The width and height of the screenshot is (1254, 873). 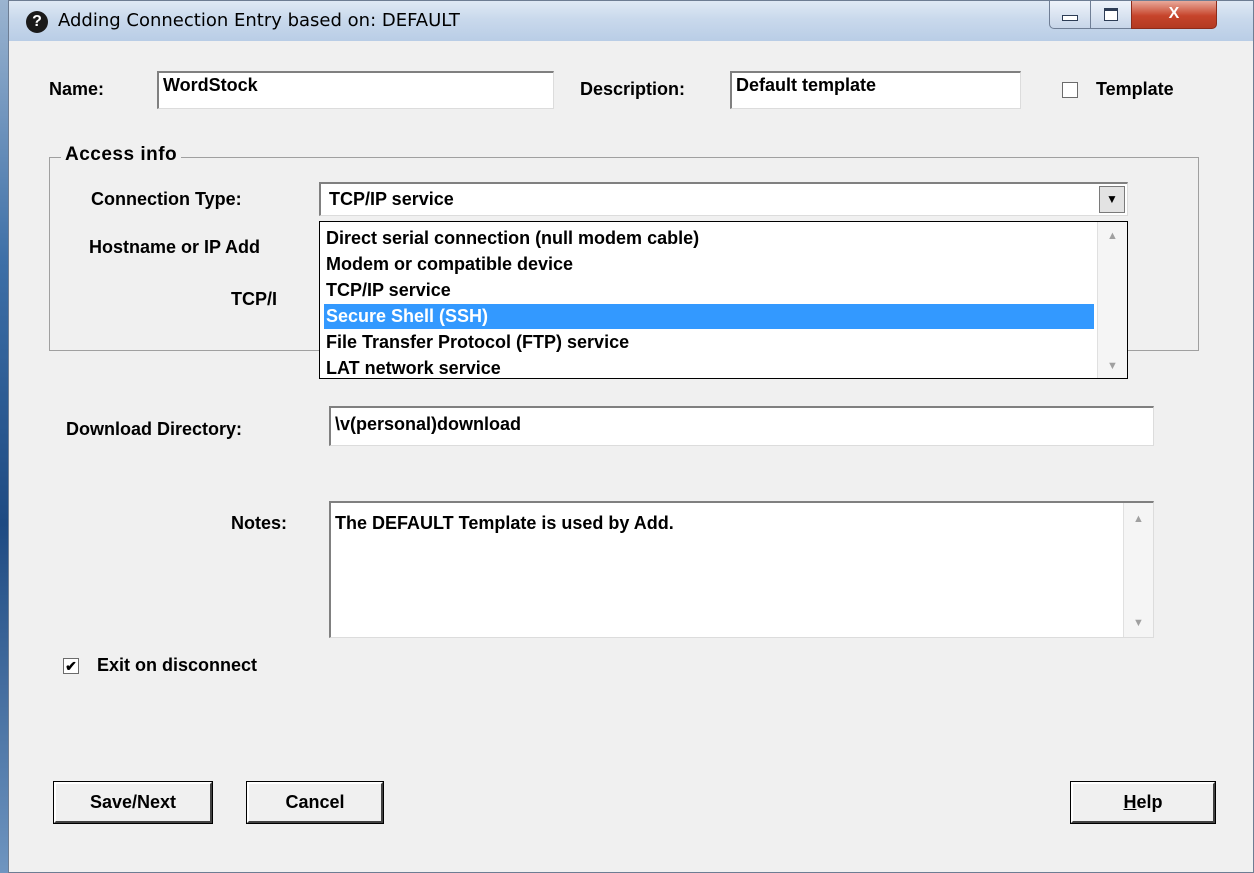 I want to click on close-icon: X, so click(x=1174, y=13).